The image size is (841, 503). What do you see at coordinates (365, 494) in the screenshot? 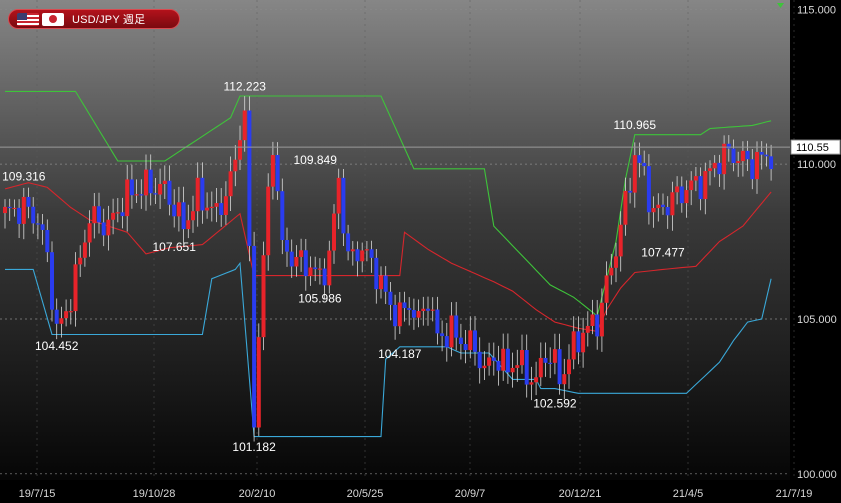
I see `x-tick-label: 20/5/25` at bounding box center [365, 494].